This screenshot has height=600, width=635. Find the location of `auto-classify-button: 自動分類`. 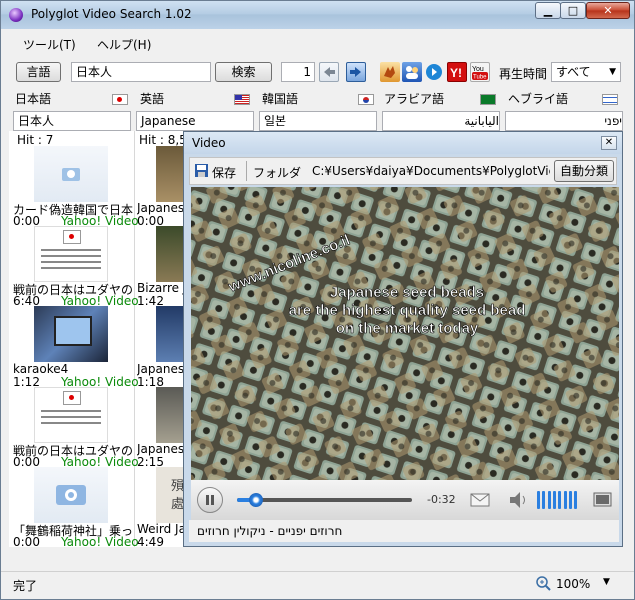

auto-classify-button: 自動分類 is located at coordinates (584, 171).